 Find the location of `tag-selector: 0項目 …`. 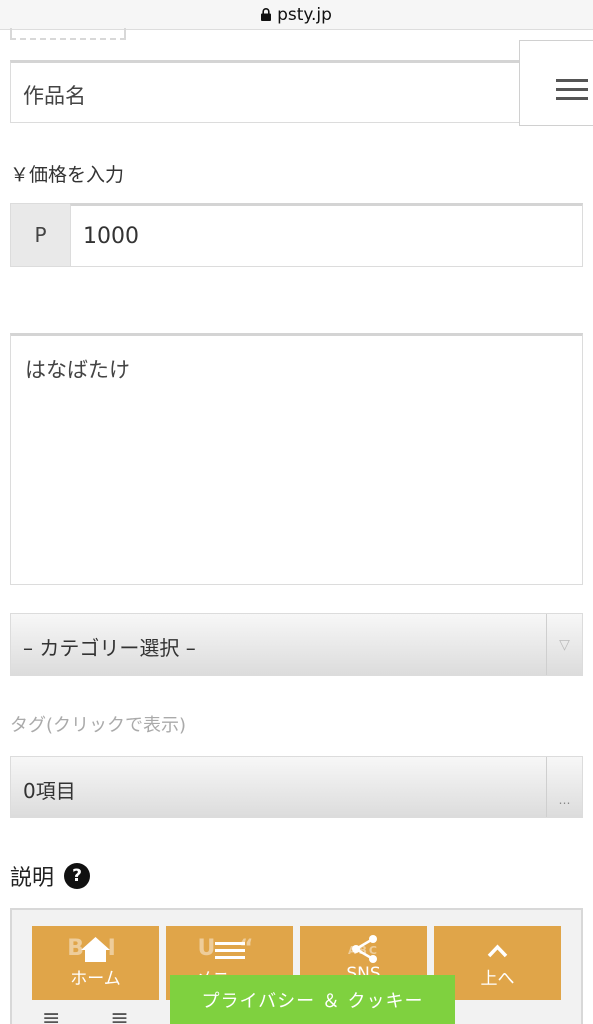

tag-selector: 0項目 … is located at coordinates (296, 787).